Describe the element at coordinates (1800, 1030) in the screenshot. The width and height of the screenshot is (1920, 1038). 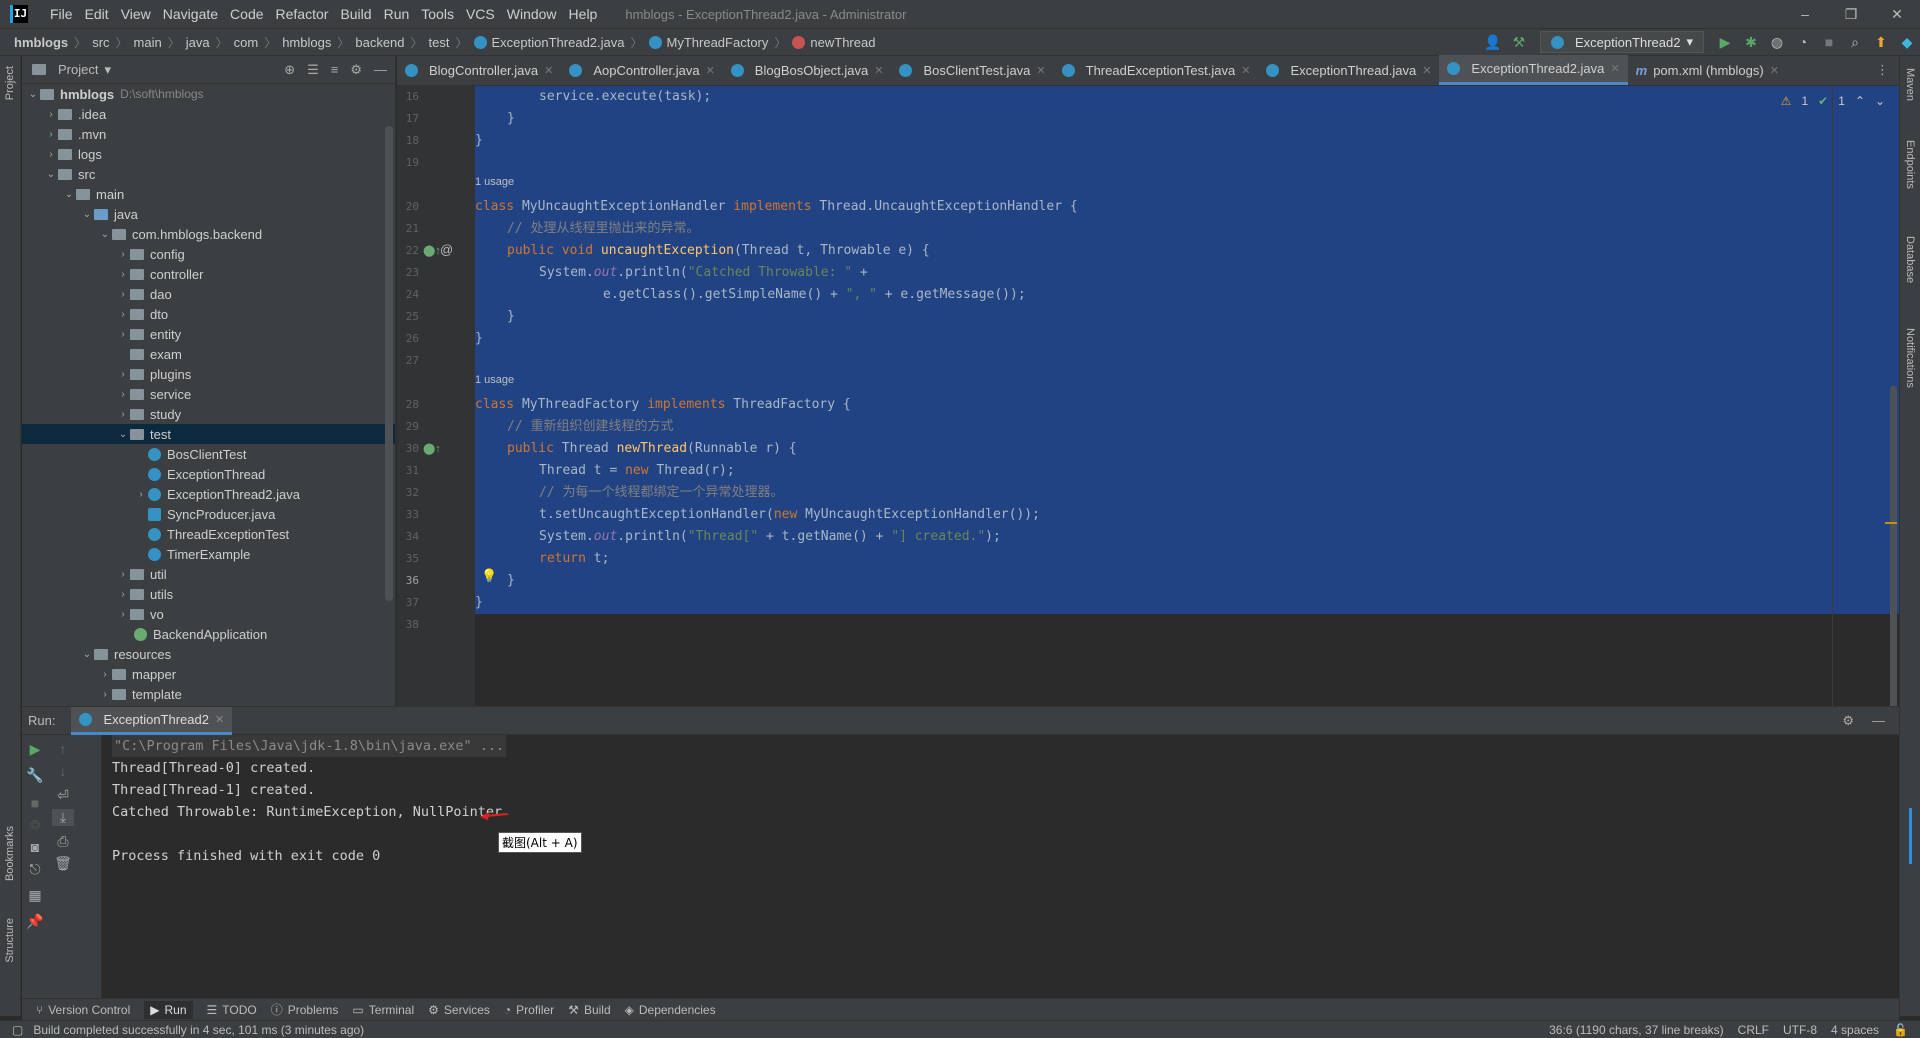
I see `file-encoding: UTF-8` at that location.